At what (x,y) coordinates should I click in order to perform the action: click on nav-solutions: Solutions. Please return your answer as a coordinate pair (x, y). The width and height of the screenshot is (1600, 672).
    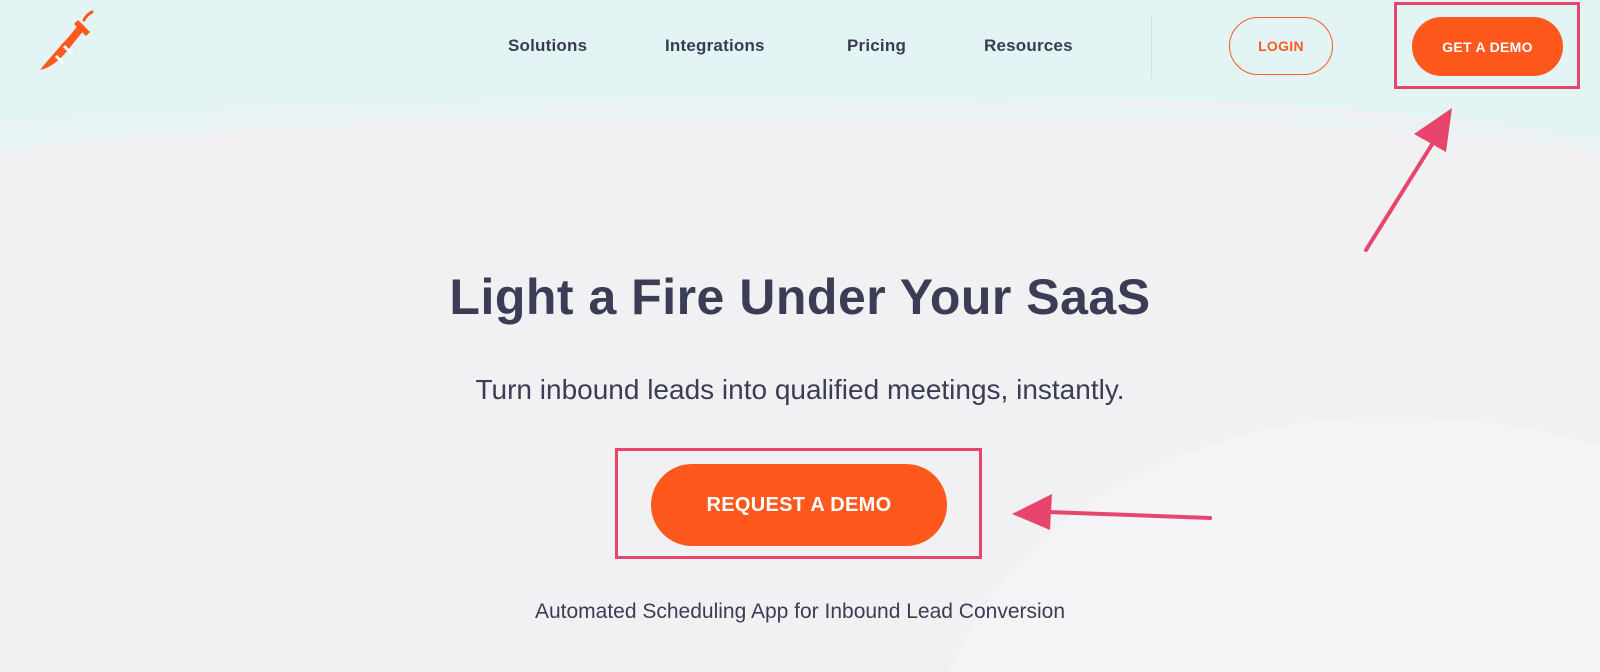
    Looking at the image, I should click on (547, 46).